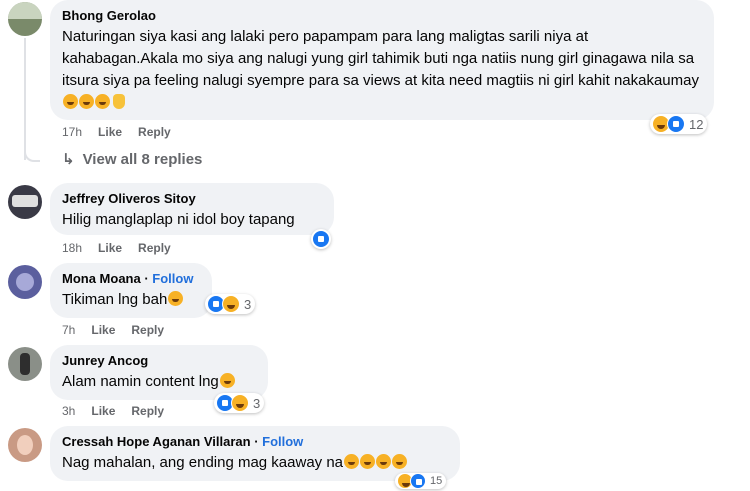  Describe the element at coordinates (203, 462) in the screenshot. I see `comment-text-body: Nag mahalan, ang ending mag kaaway na` at that location.